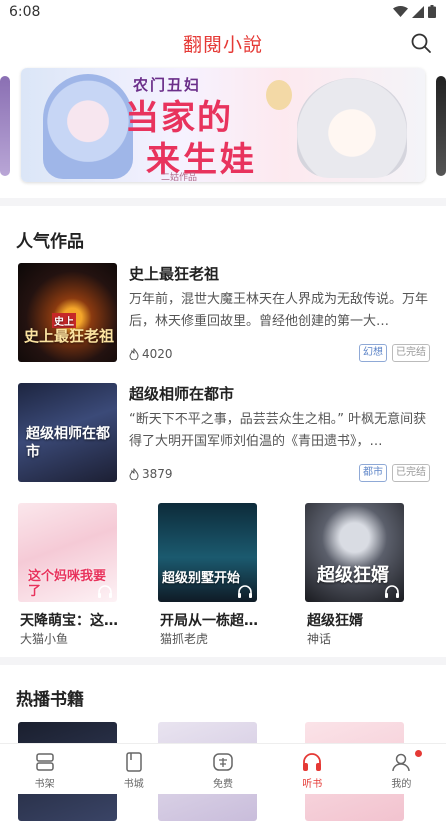  I want to click on tab-label: 听书, so click(312, 784).